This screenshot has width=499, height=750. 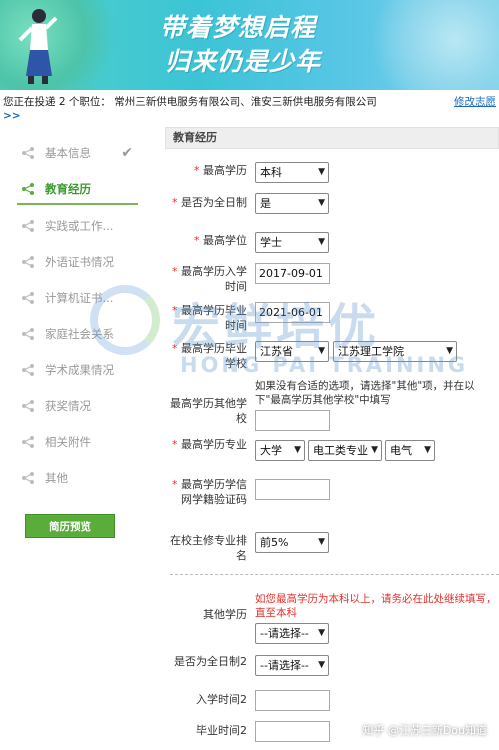 I want to click on sidebar-item-education: 教育经历, so click(x=77, y=190).